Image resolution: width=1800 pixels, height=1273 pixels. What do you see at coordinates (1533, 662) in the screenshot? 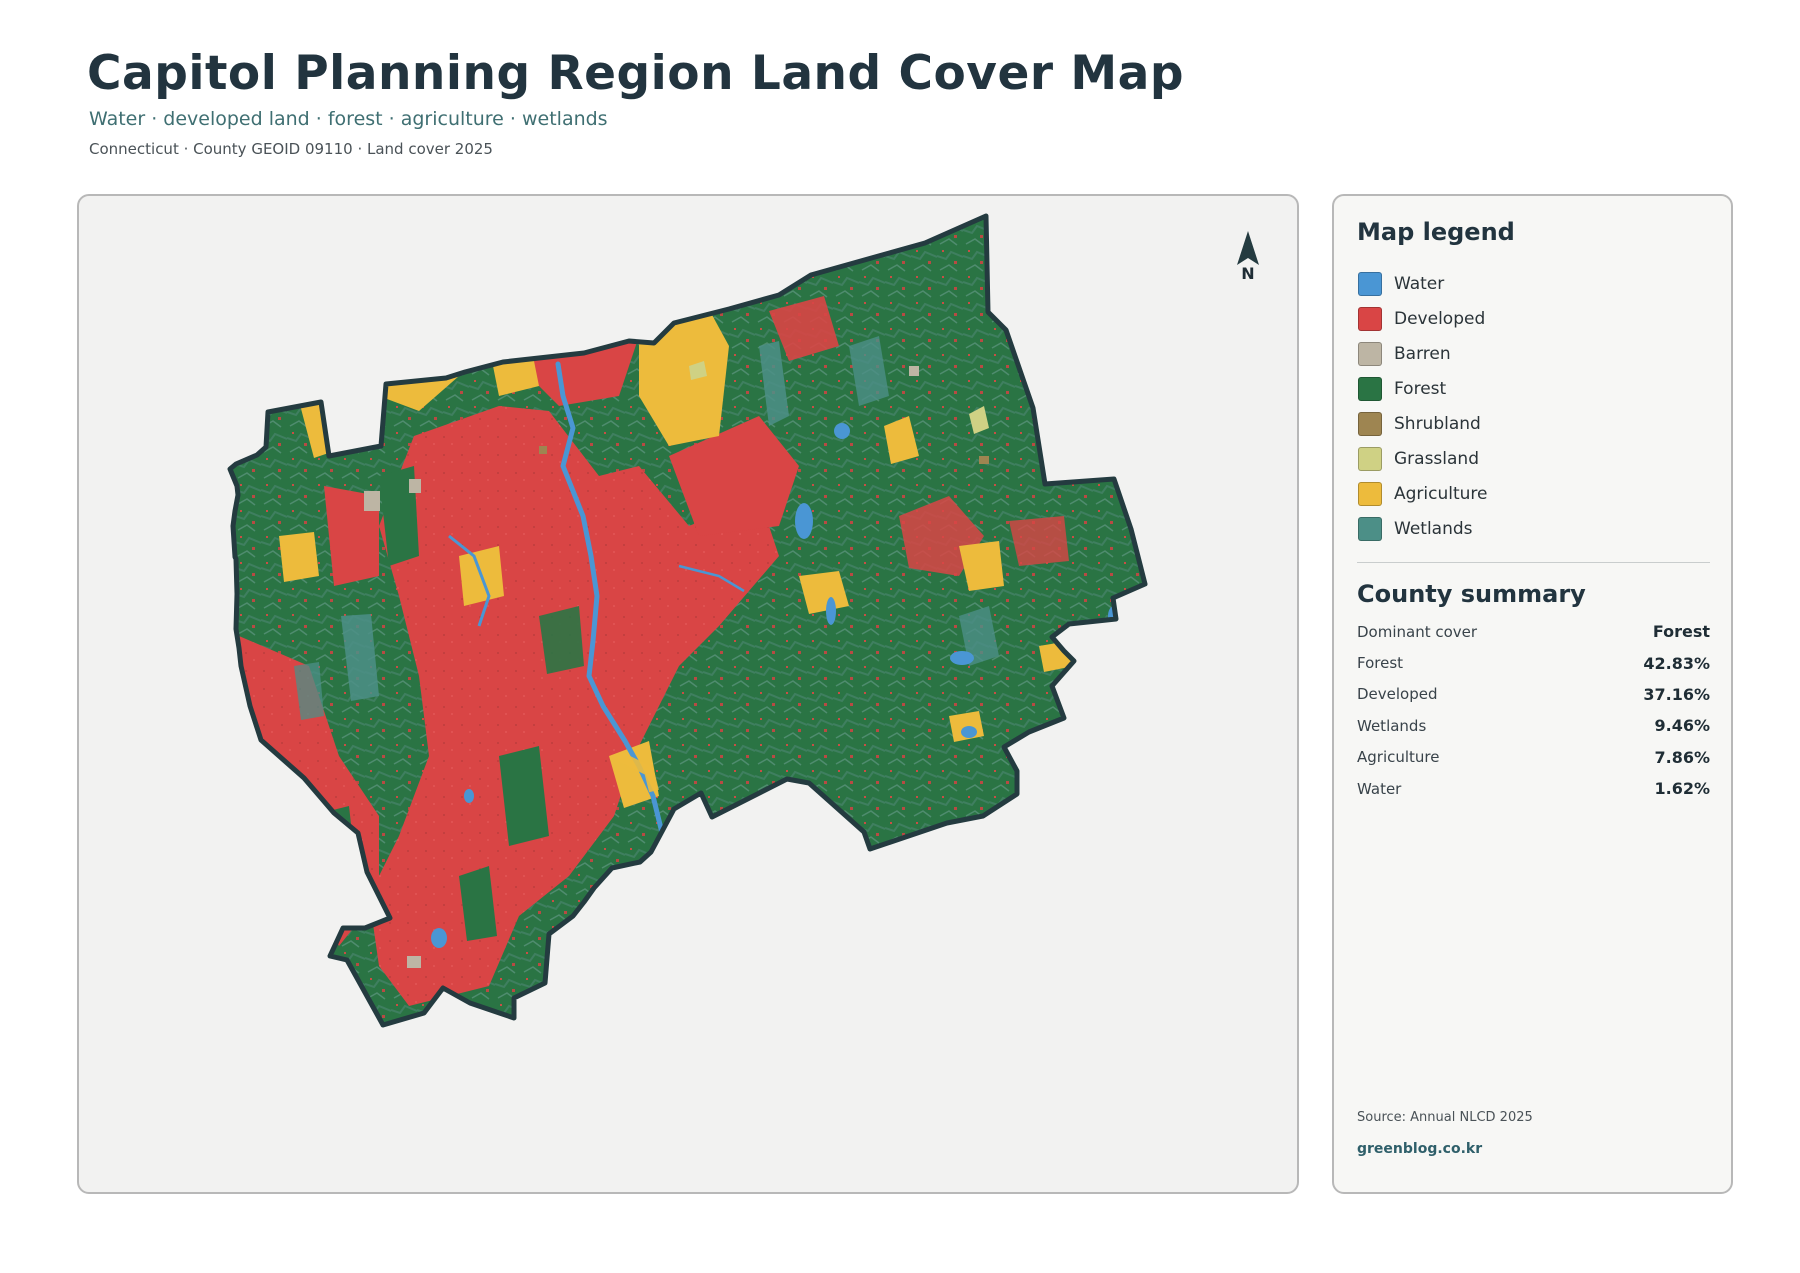
I see `summary-row: Forest 42.83%` at bounding box center [1533, 662].